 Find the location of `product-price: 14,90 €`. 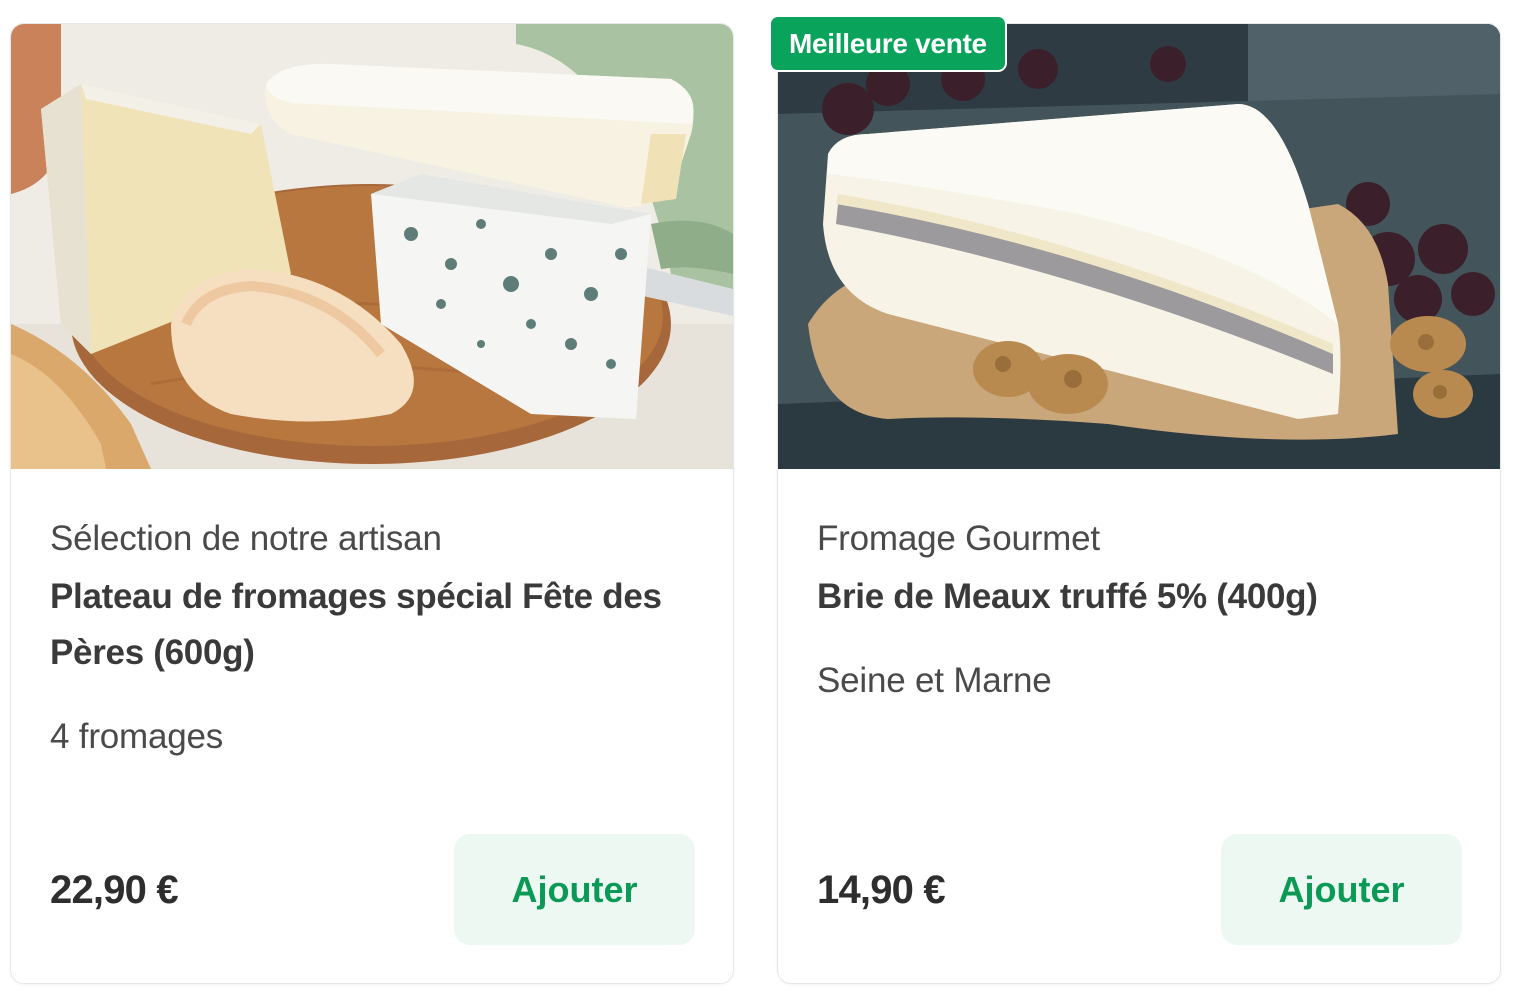

product-price: 14,90 € is located at coordinates (881, 890).